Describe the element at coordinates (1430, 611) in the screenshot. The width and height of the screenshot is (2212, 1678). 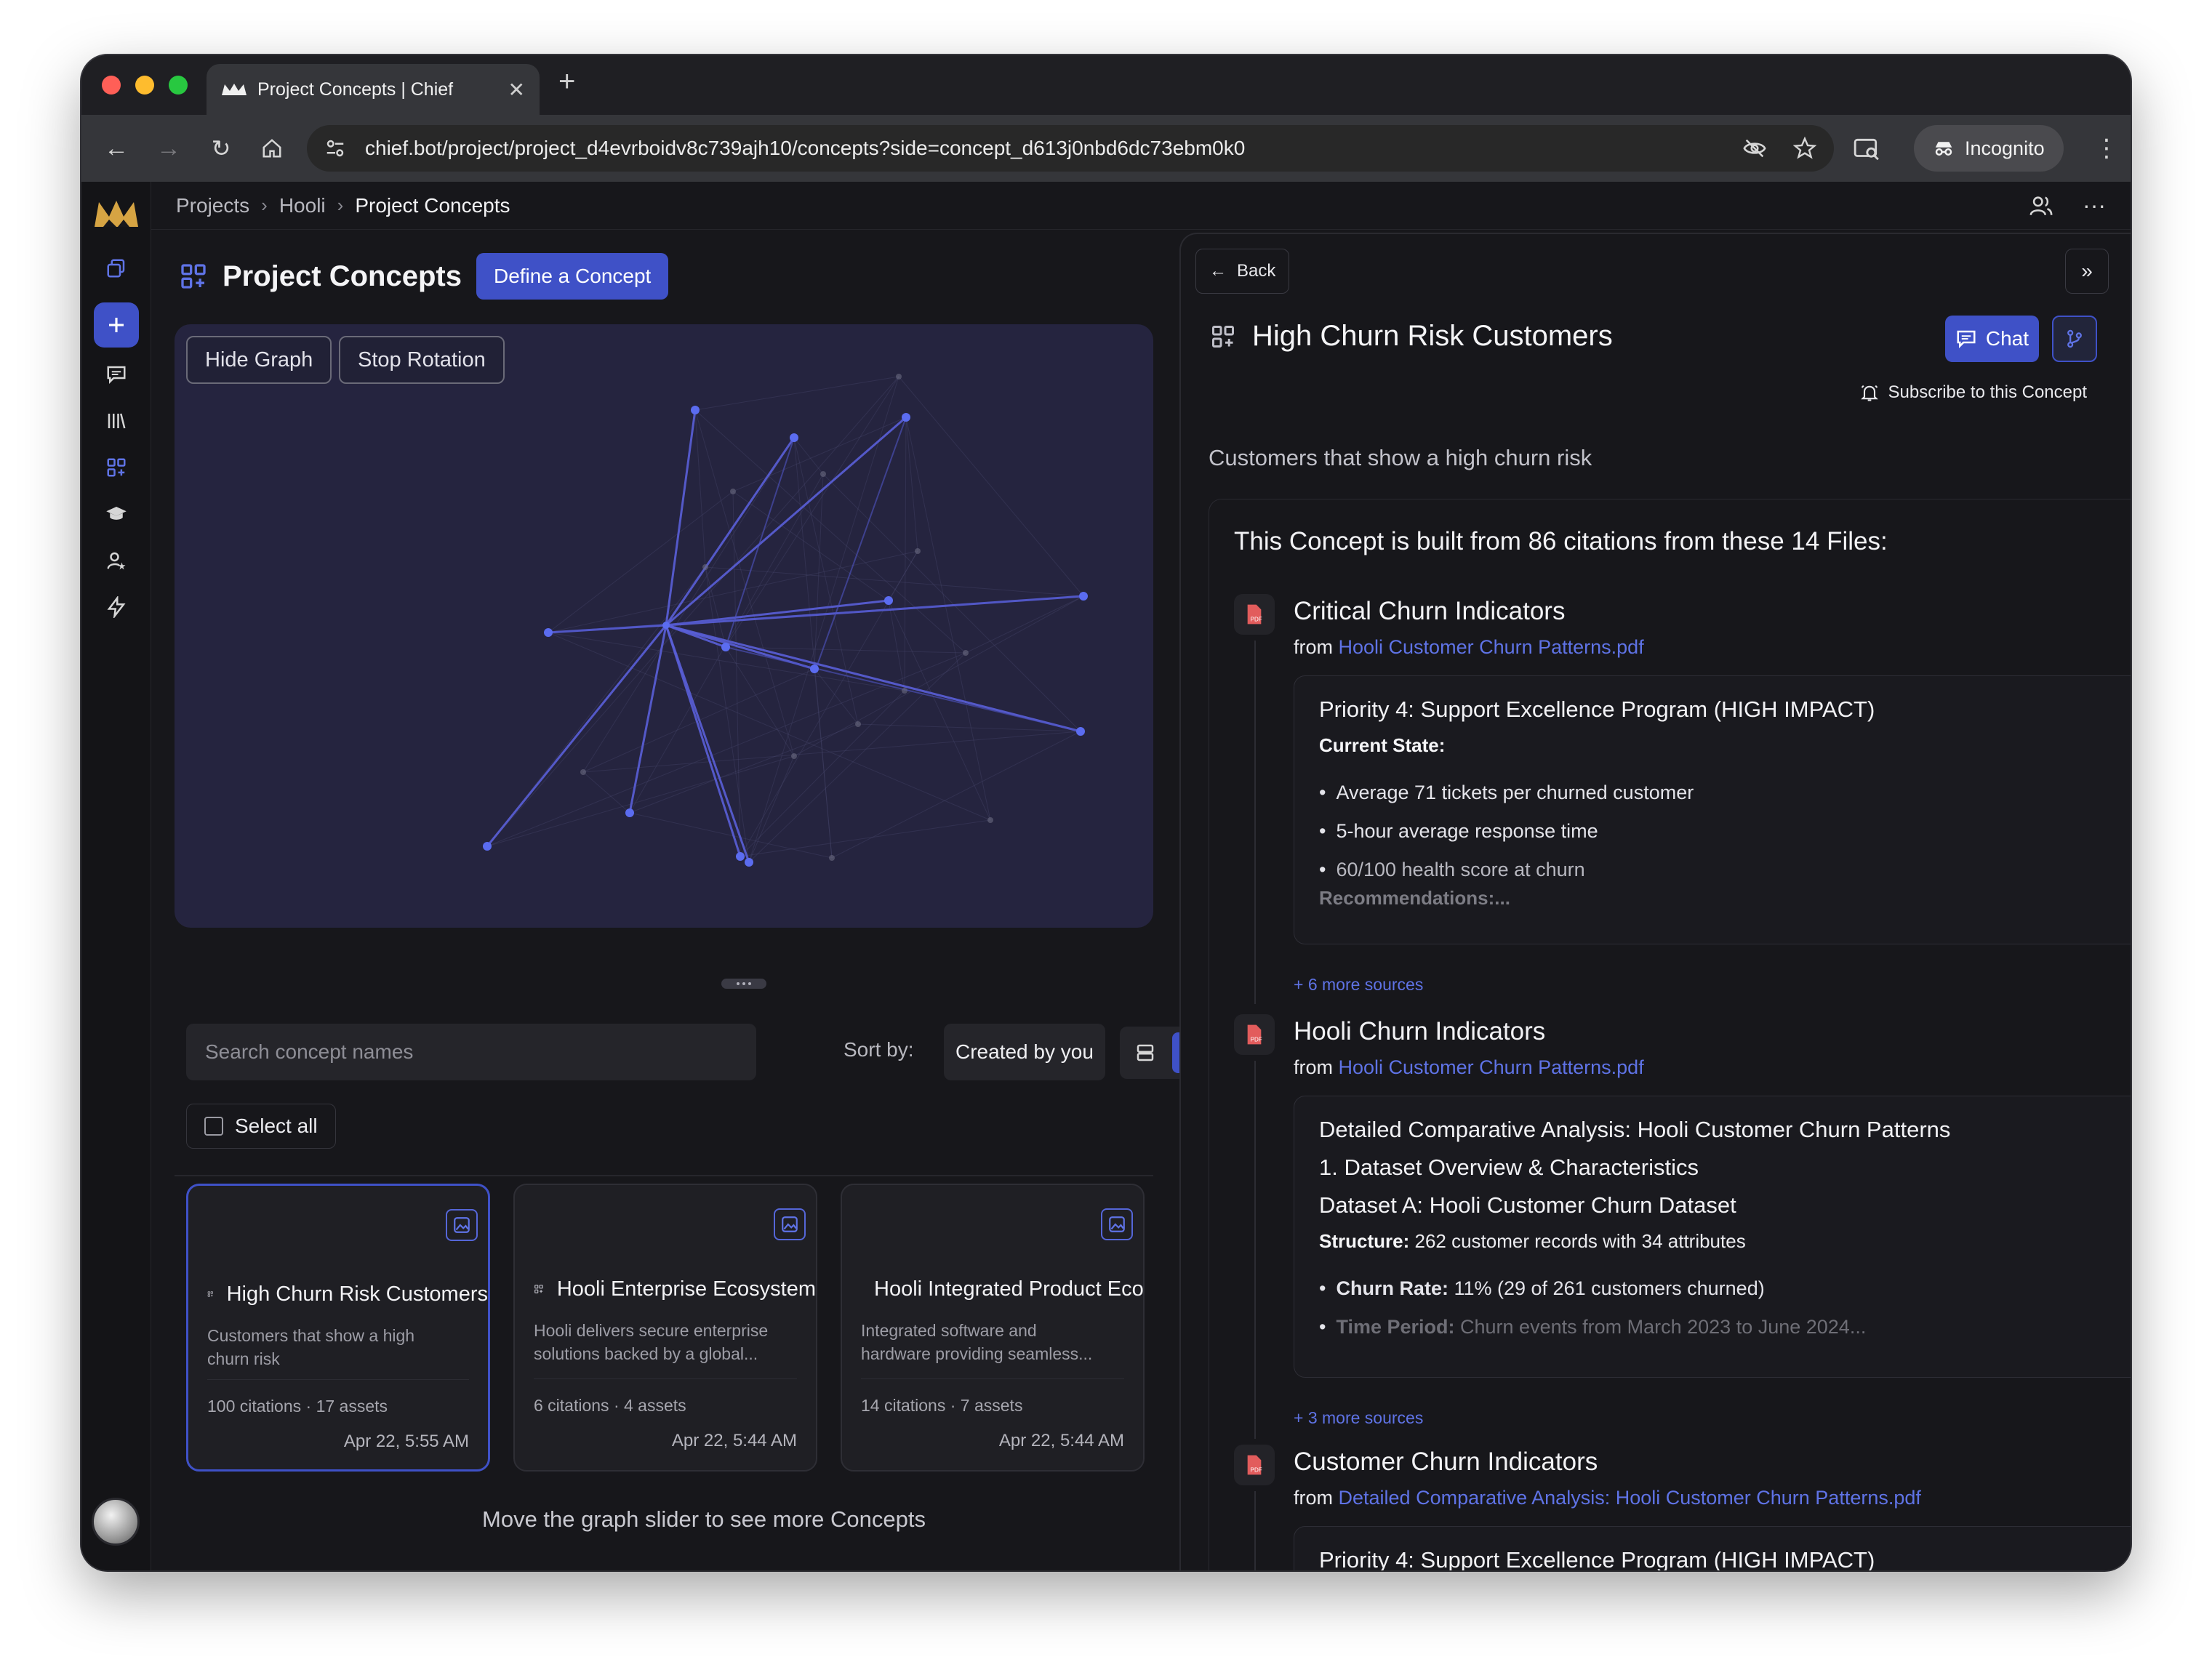
I see `source-title: Critical Churn Indicators` at that location.